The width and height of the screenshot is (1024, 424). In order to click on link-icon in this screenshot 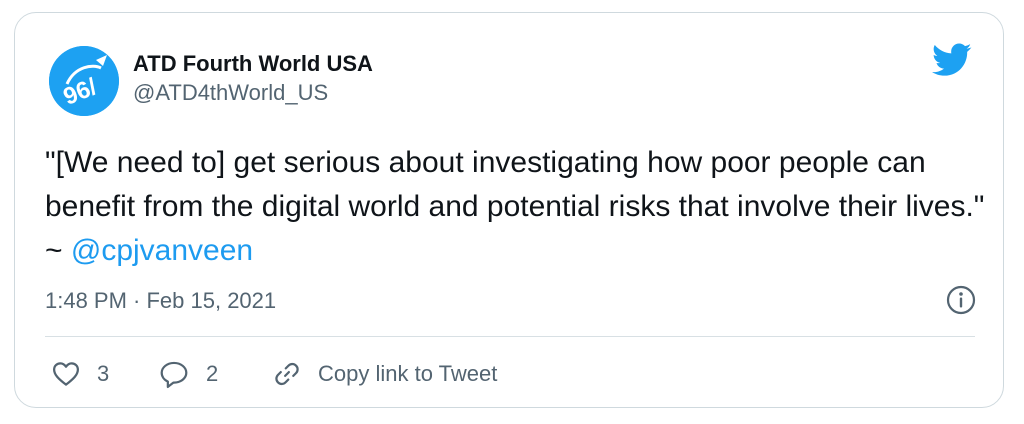, I will do `click(287, 374)`.